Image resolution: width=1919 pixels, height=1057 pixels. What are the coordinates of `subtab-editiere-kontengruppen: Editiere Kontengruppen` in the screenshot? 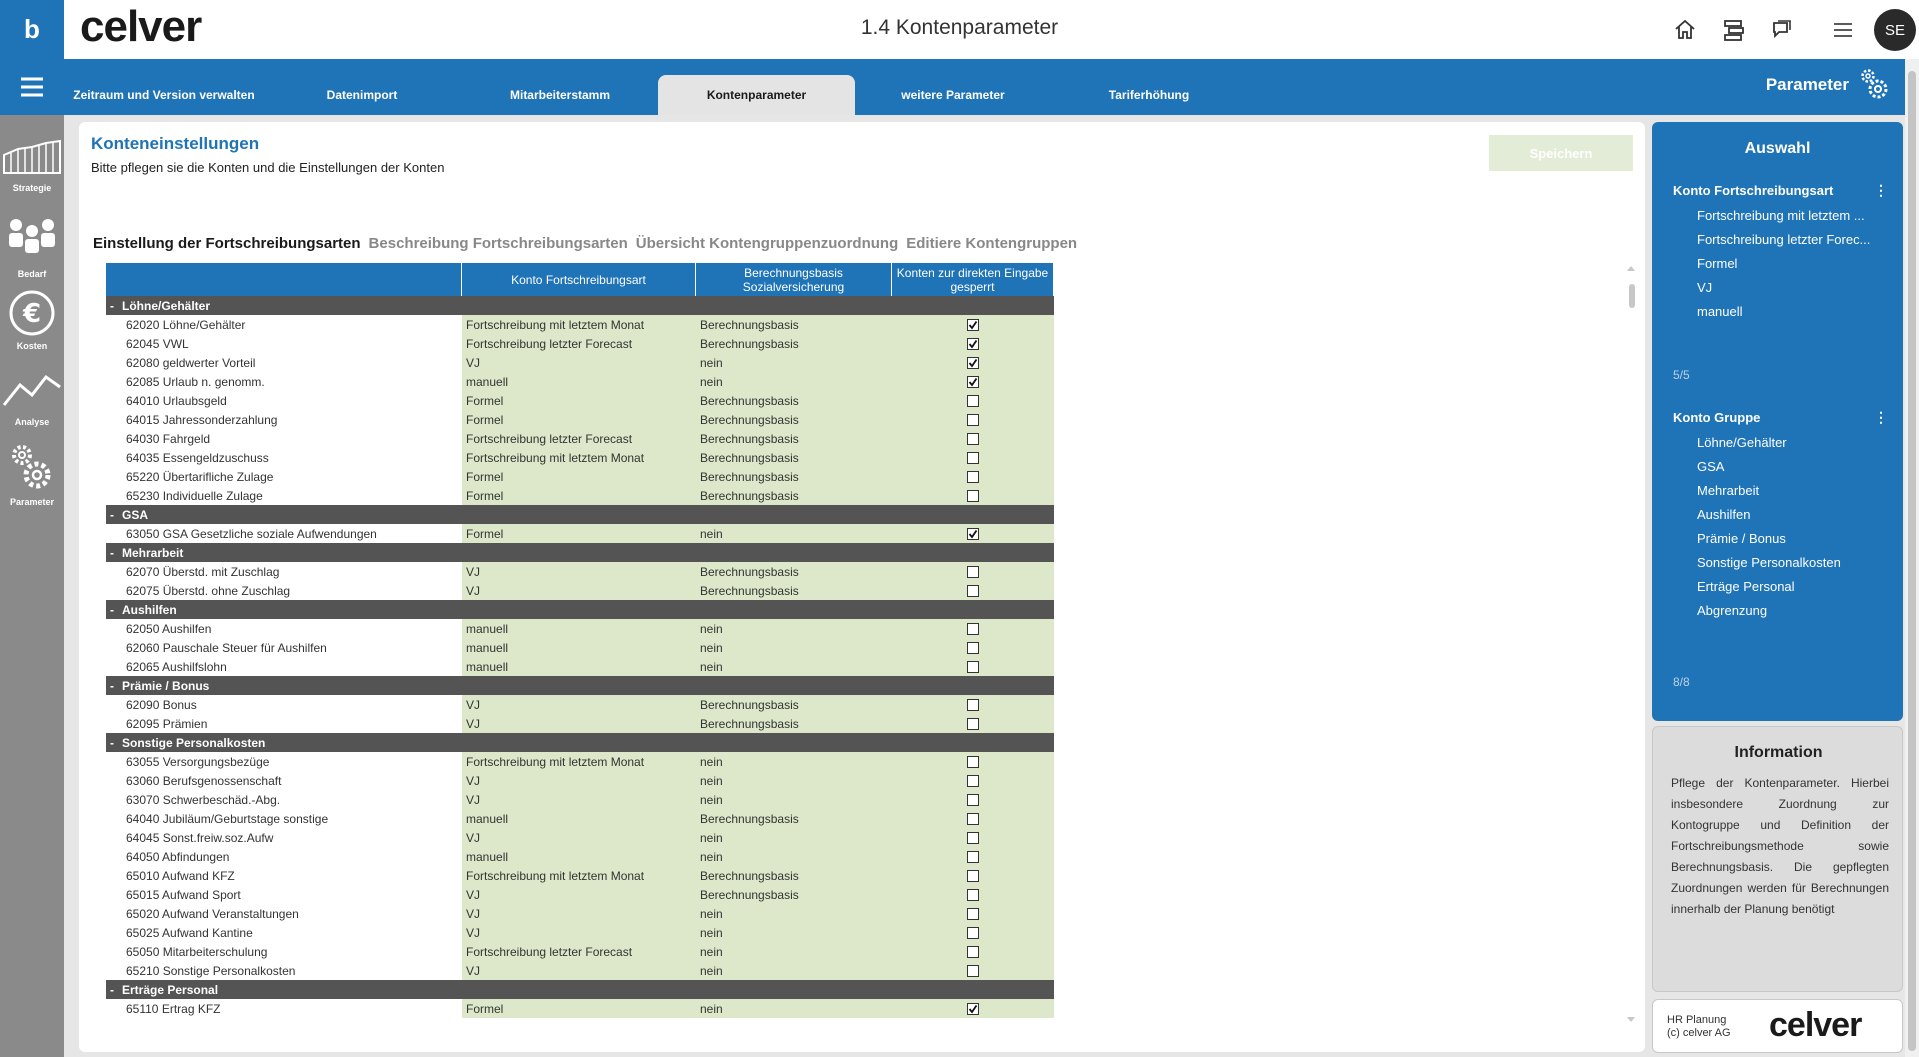 It's located at (991, 243).